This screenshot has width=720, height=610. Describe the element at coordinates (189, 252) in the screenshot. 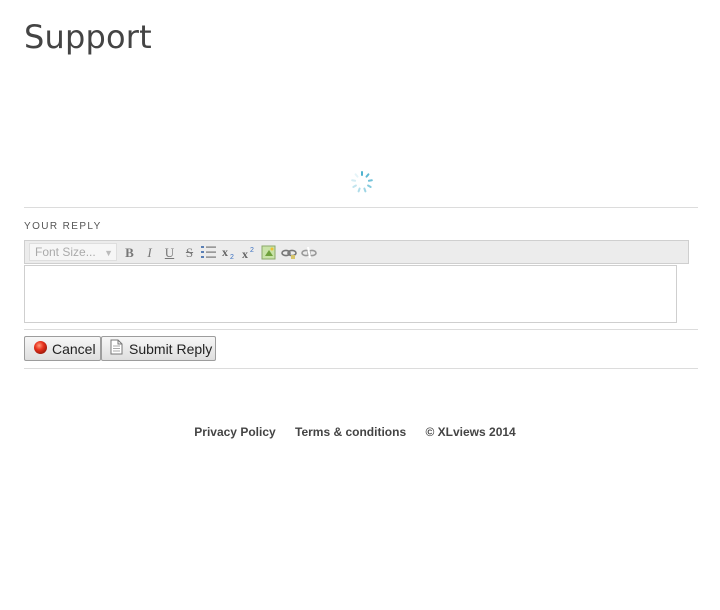

I see `strikethrough-button: S` at that location.